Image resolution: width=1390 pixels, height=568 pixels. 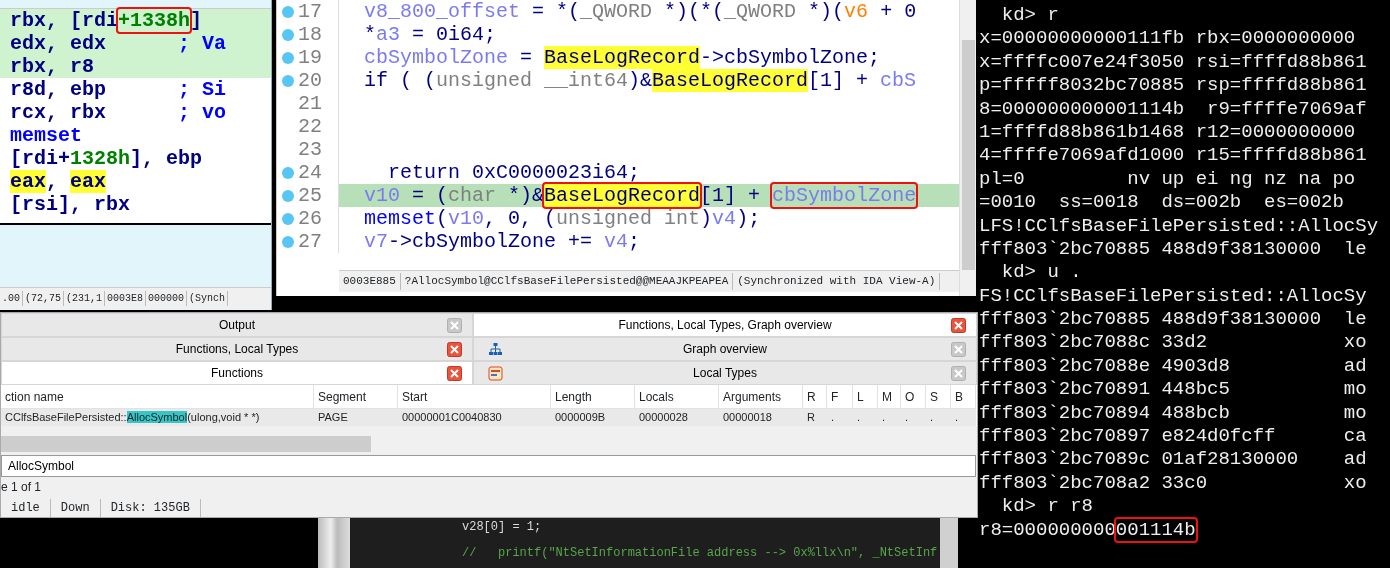 What do you see at coordinates (310, 172) in the screenshot?
I see `line-number: 24` at bounding box center [310, 172].